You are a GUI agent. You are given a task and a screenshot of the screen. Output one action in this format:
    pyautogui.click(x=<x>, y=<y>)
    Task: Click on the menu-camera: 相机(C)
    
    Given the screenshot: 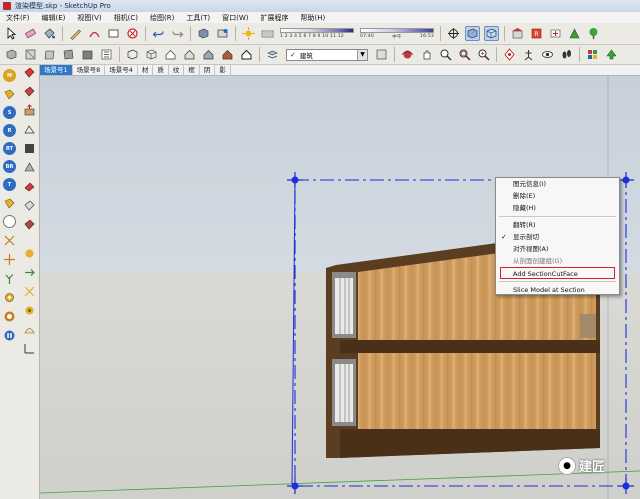 What is the action you would take?
    pyautogui.click(x=126, y=18)
    